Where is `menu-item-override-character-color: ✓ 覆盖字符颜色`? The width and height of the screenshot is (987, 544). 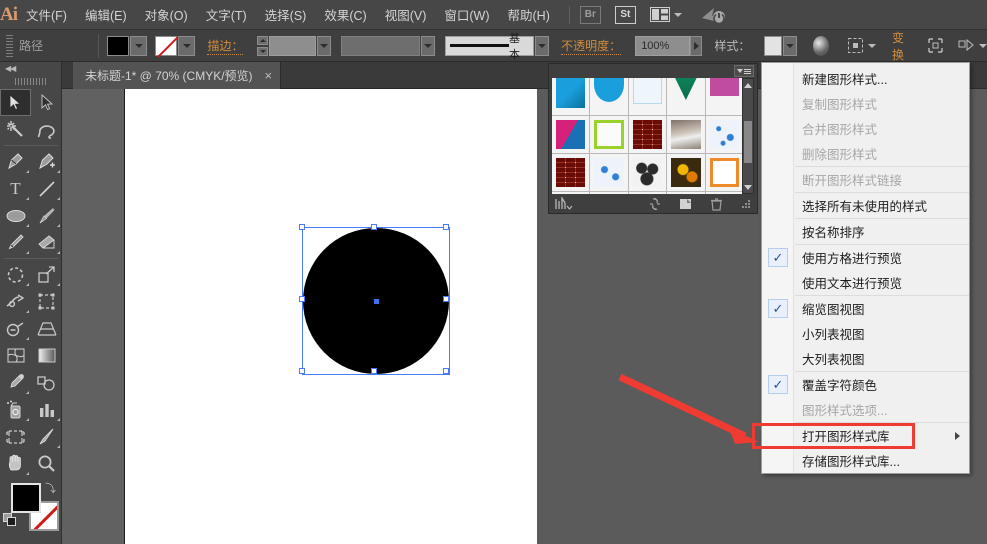
menu-item-override-character-color: ✓ 覆盖字符颜色 is located at coordinates (865, 384).